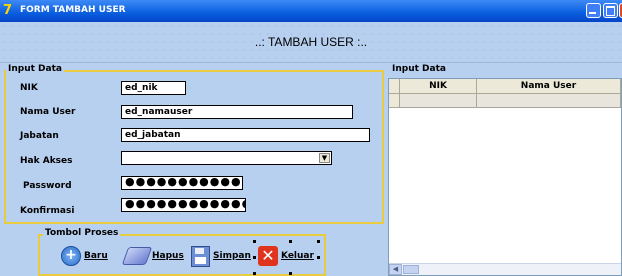 This screenshot has width=622, height=276. Describe the element at coordinates (46, 161) in the screenshot. I see `hak-akses-label: Hak Akses` at that location.